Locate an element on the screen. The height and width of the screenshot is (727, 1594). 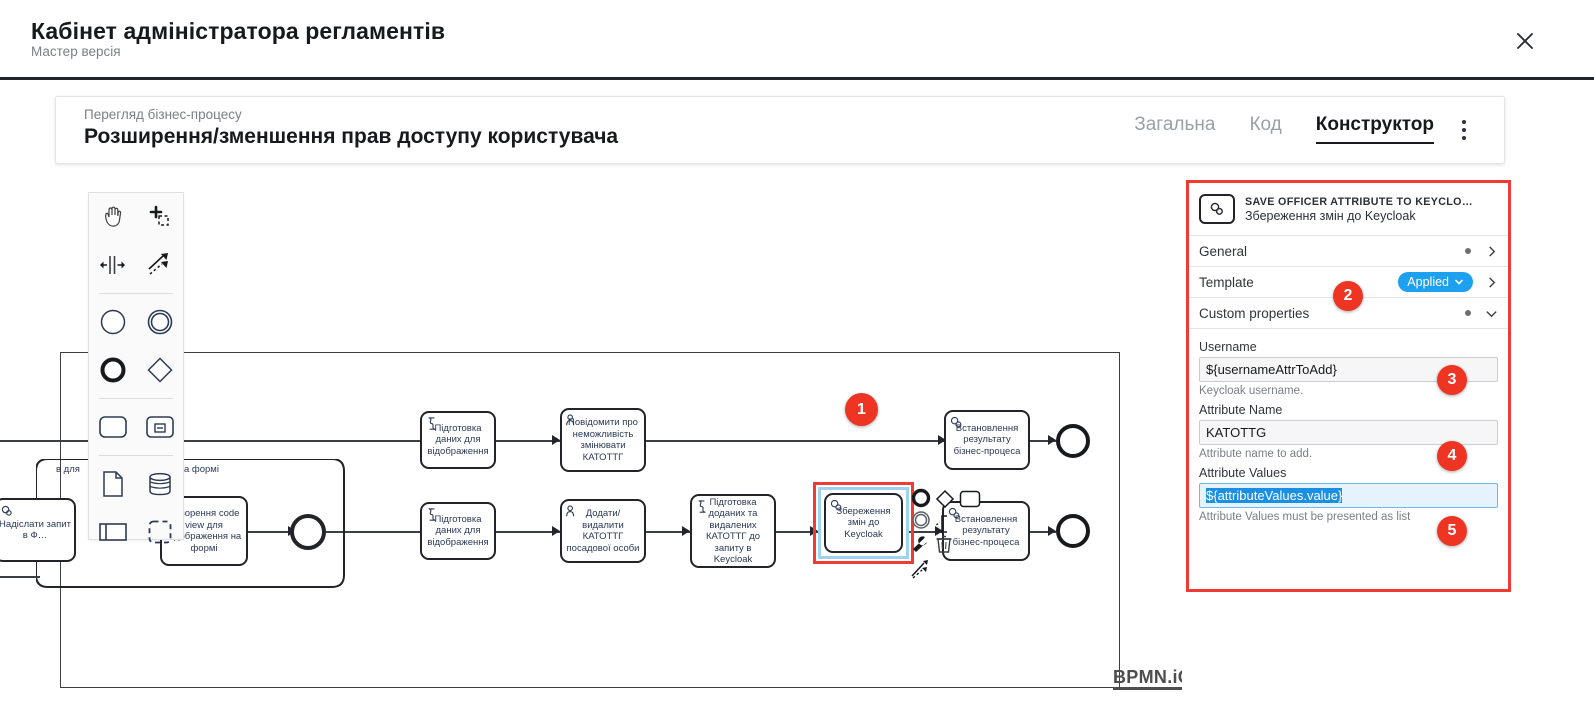
bpmn-io-watermark: BPMN.iO is located at coordinates (1147, 679).